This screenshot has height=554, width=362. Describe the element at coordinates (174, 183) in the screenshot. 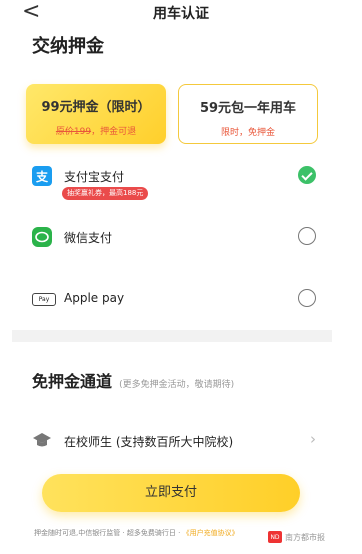

I see `payment-option-alipay: 支 支付宝支付 抽奖赢礼券，最高188元` at that location.